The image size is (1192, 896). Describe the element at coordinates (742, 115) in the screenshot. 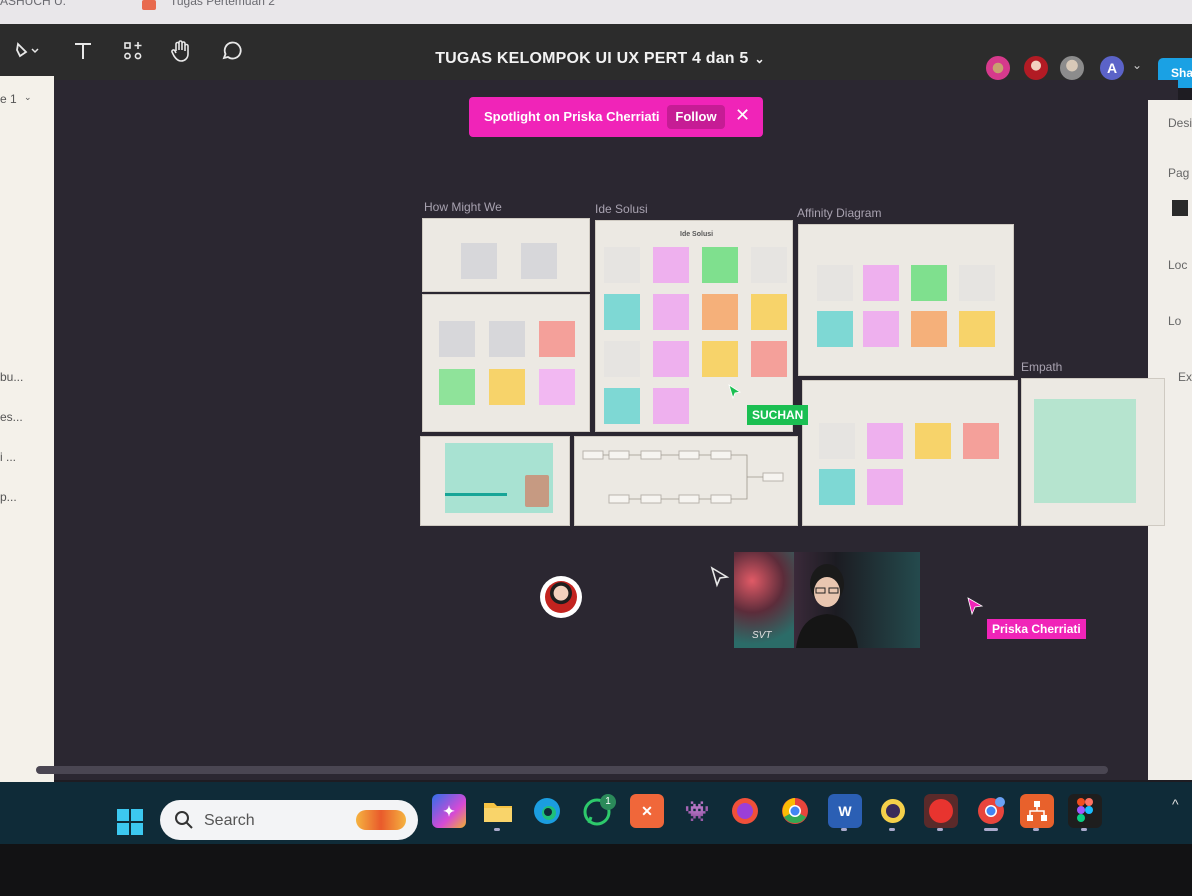

I see `close-icon: ✕` at that location.